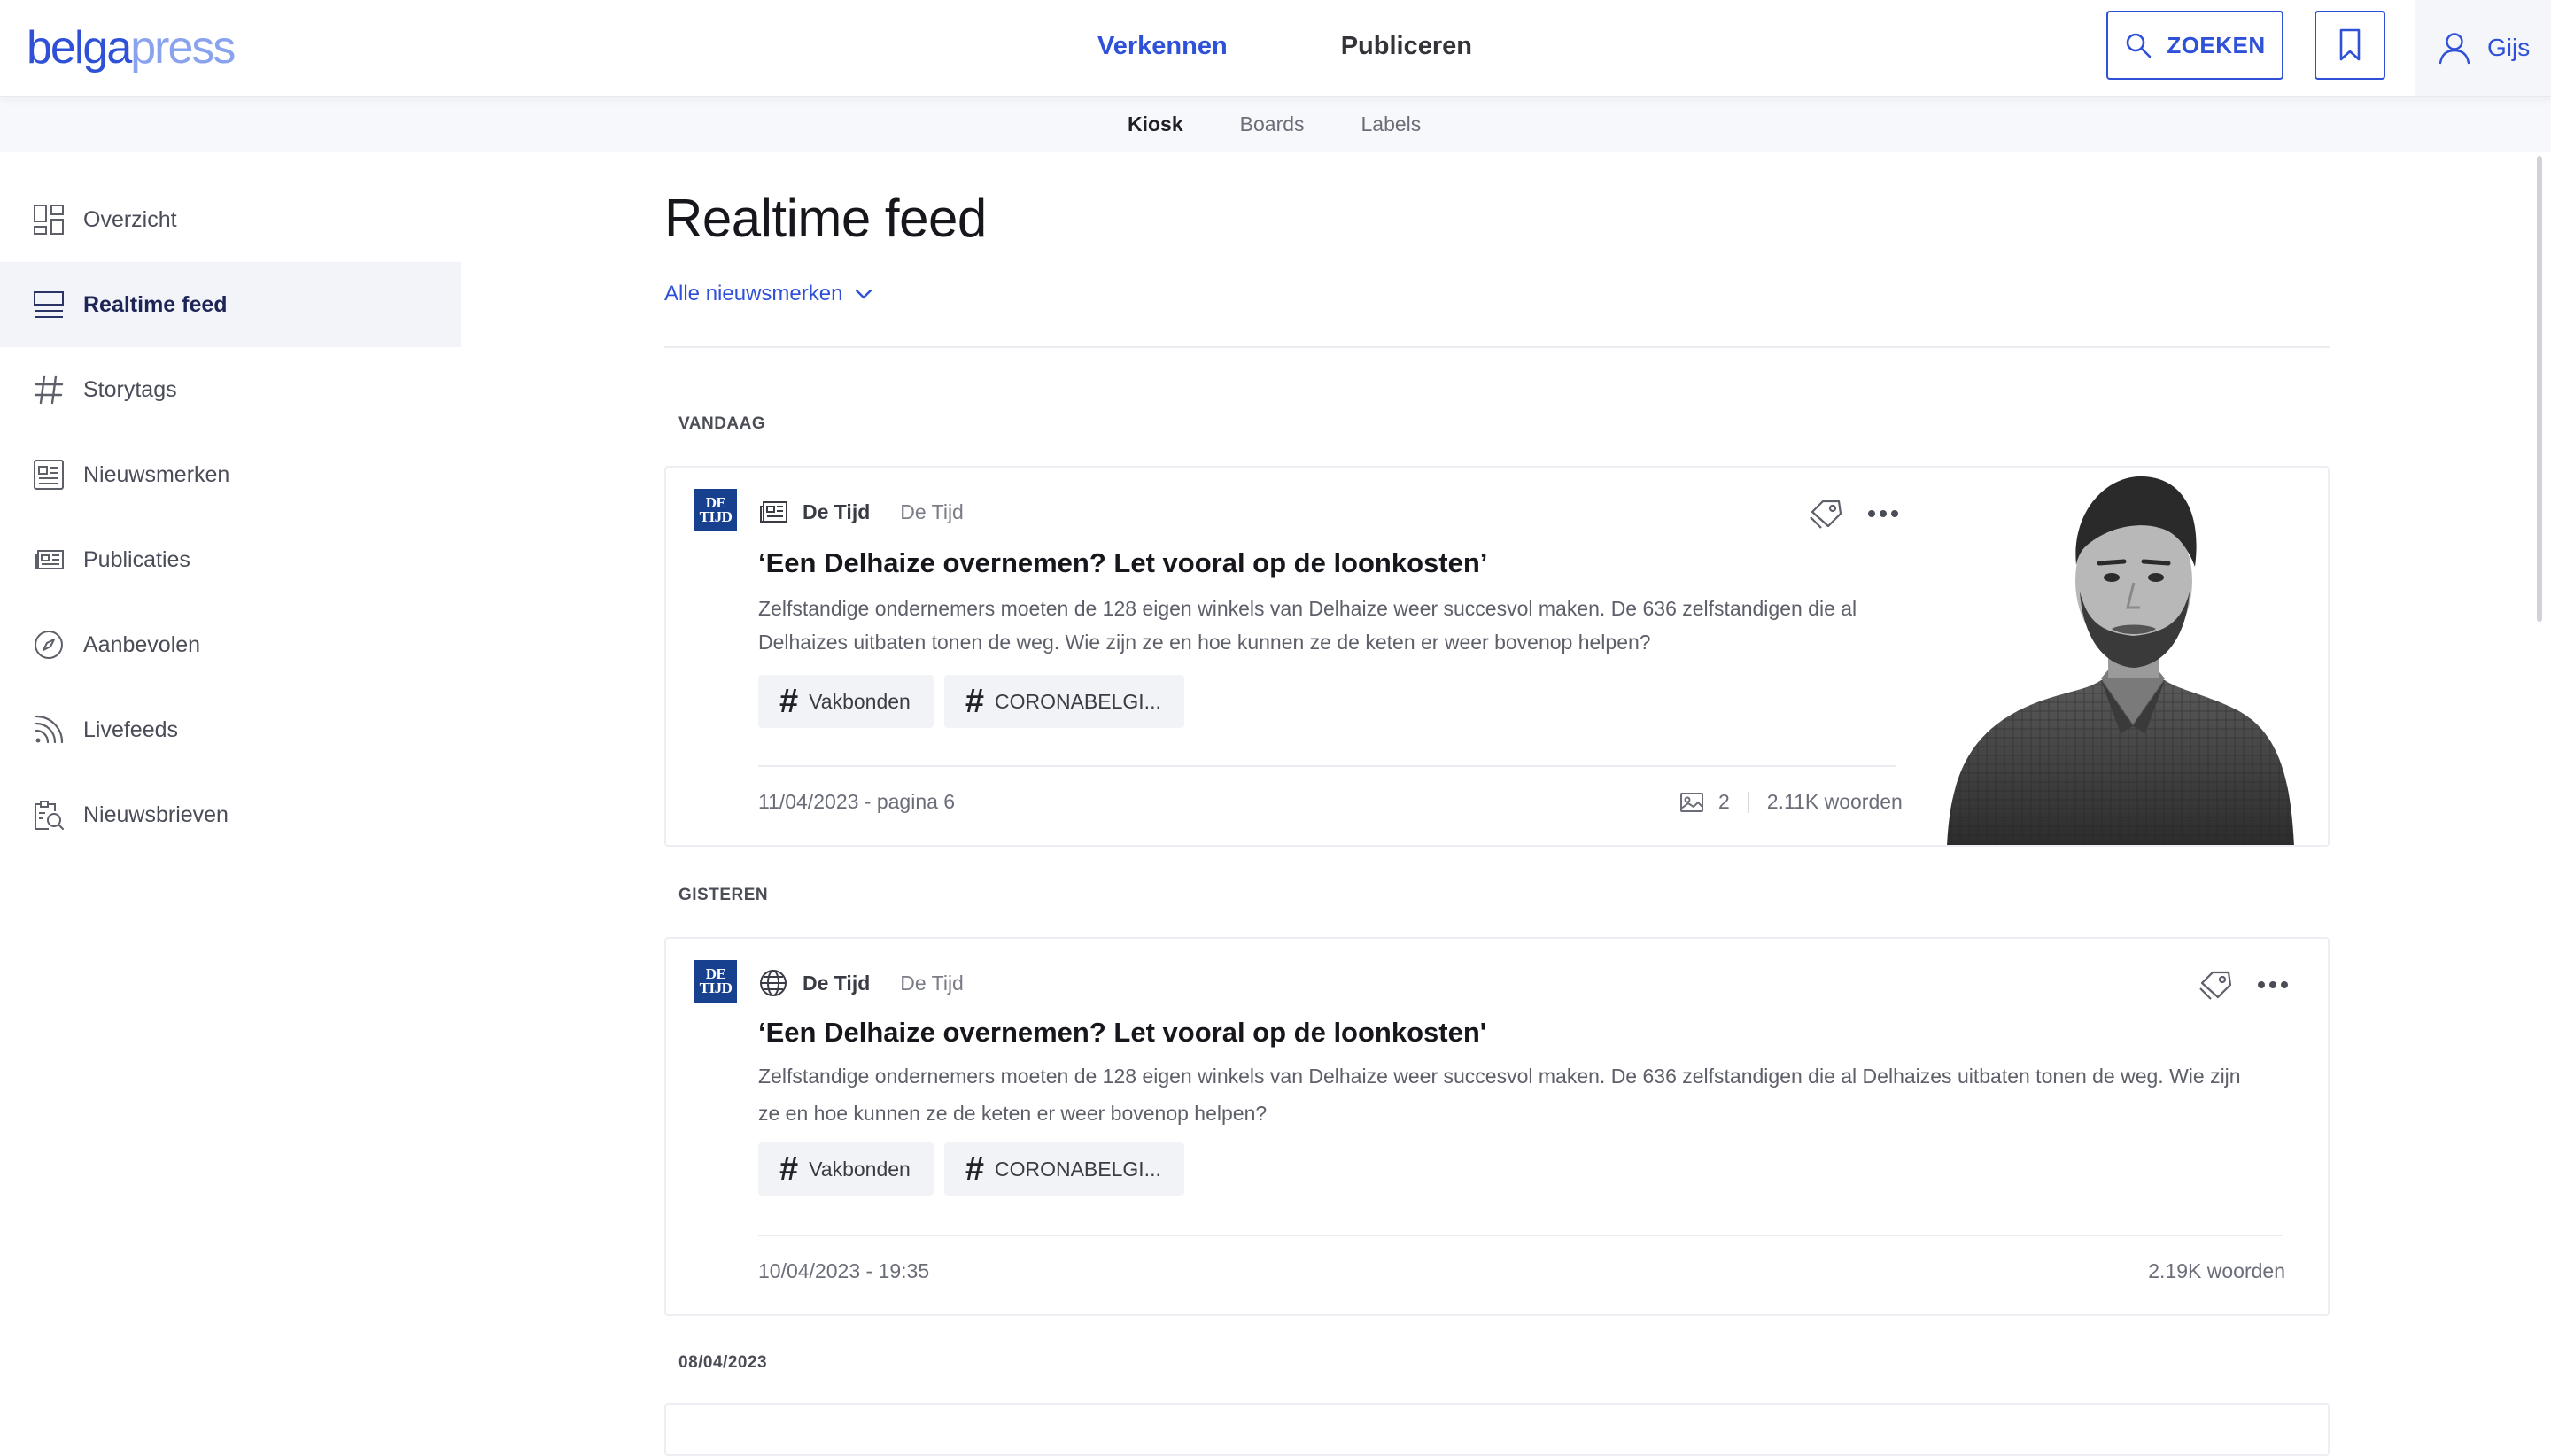 The height and width of the screenshot is (1456, 2551). What do you see at coordinates (2138, 45) in the screenshot?
I see `search-icon` at bounding box center [2138, 45].